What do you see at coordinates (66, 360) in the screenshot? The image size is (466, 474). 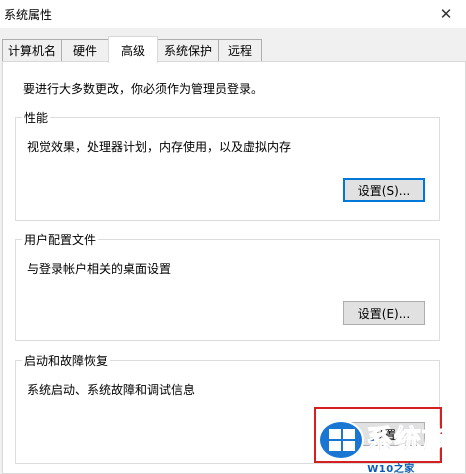 I see `startup-recovery-group-title: 启动和故障恢复` at bounding box center [66, 360].